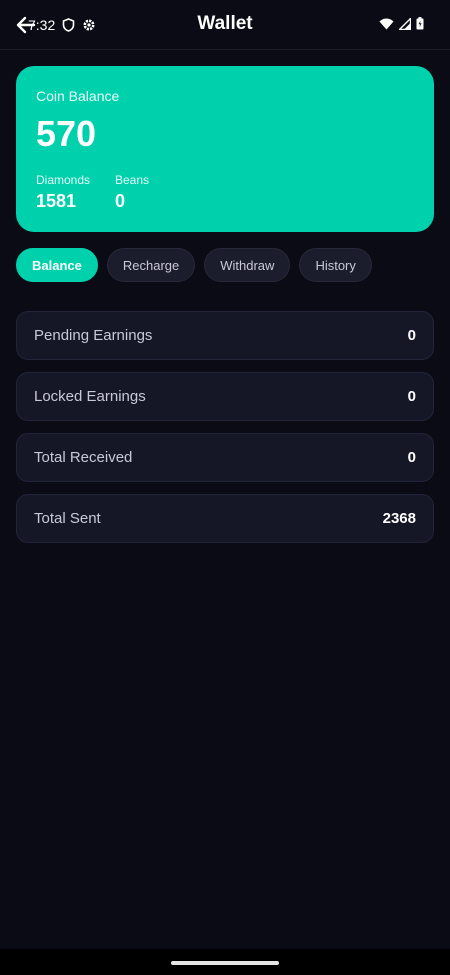 Image resolution: width=450 pixels, height=975 pixels. I want to click on stat-label: Pending Earnings, so click(93, 335).